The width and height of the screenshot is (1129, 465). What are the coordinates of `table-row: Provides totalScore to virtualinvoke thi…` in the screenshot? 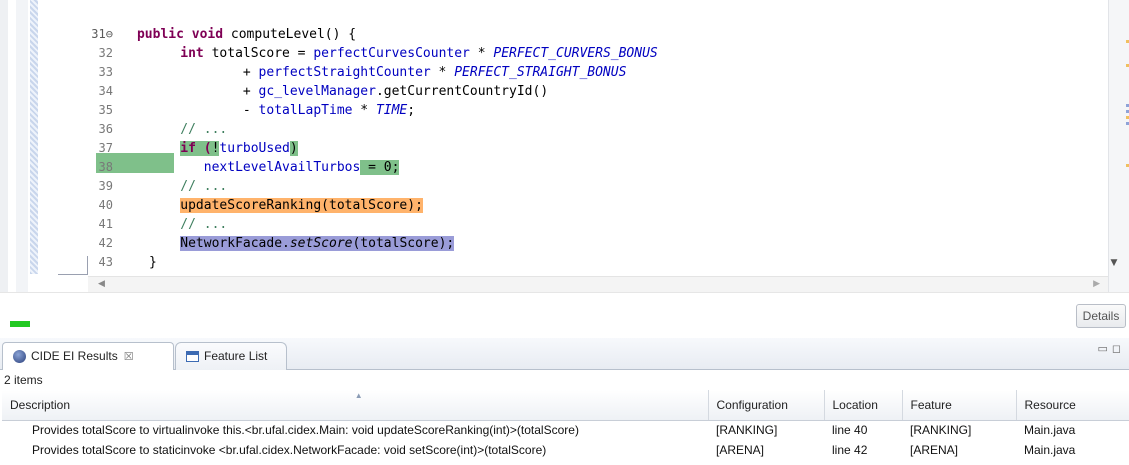 It's located at (565, 430).